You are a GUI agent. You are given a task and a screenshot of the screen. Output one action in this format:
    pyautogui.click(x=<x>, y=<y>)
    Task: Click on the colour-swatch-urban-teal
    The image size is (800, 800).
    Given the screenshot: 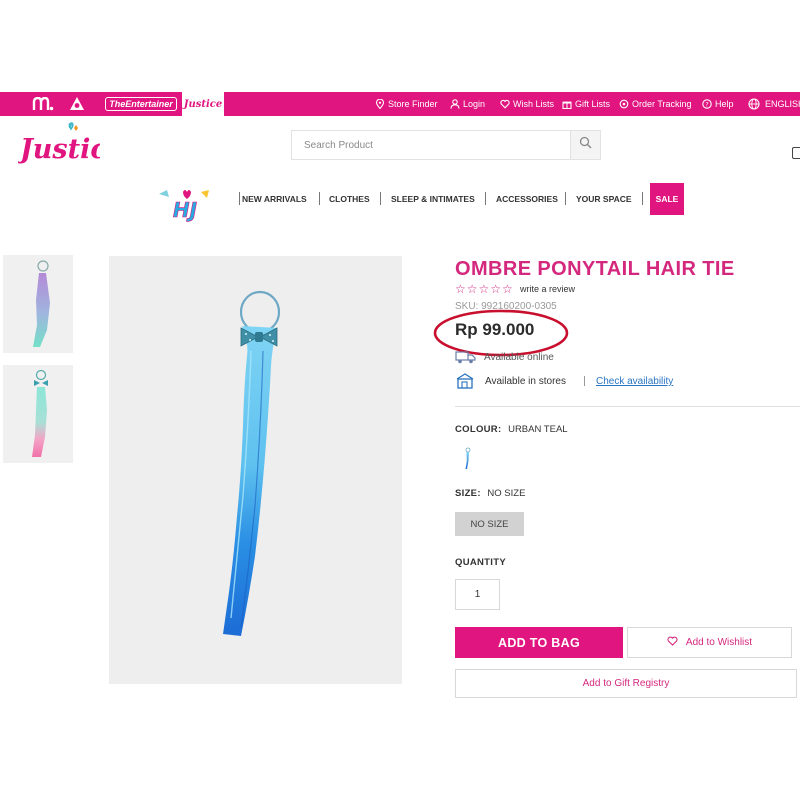 What is the action you would take?
    pyautogui.click(x=467, y=459)
    